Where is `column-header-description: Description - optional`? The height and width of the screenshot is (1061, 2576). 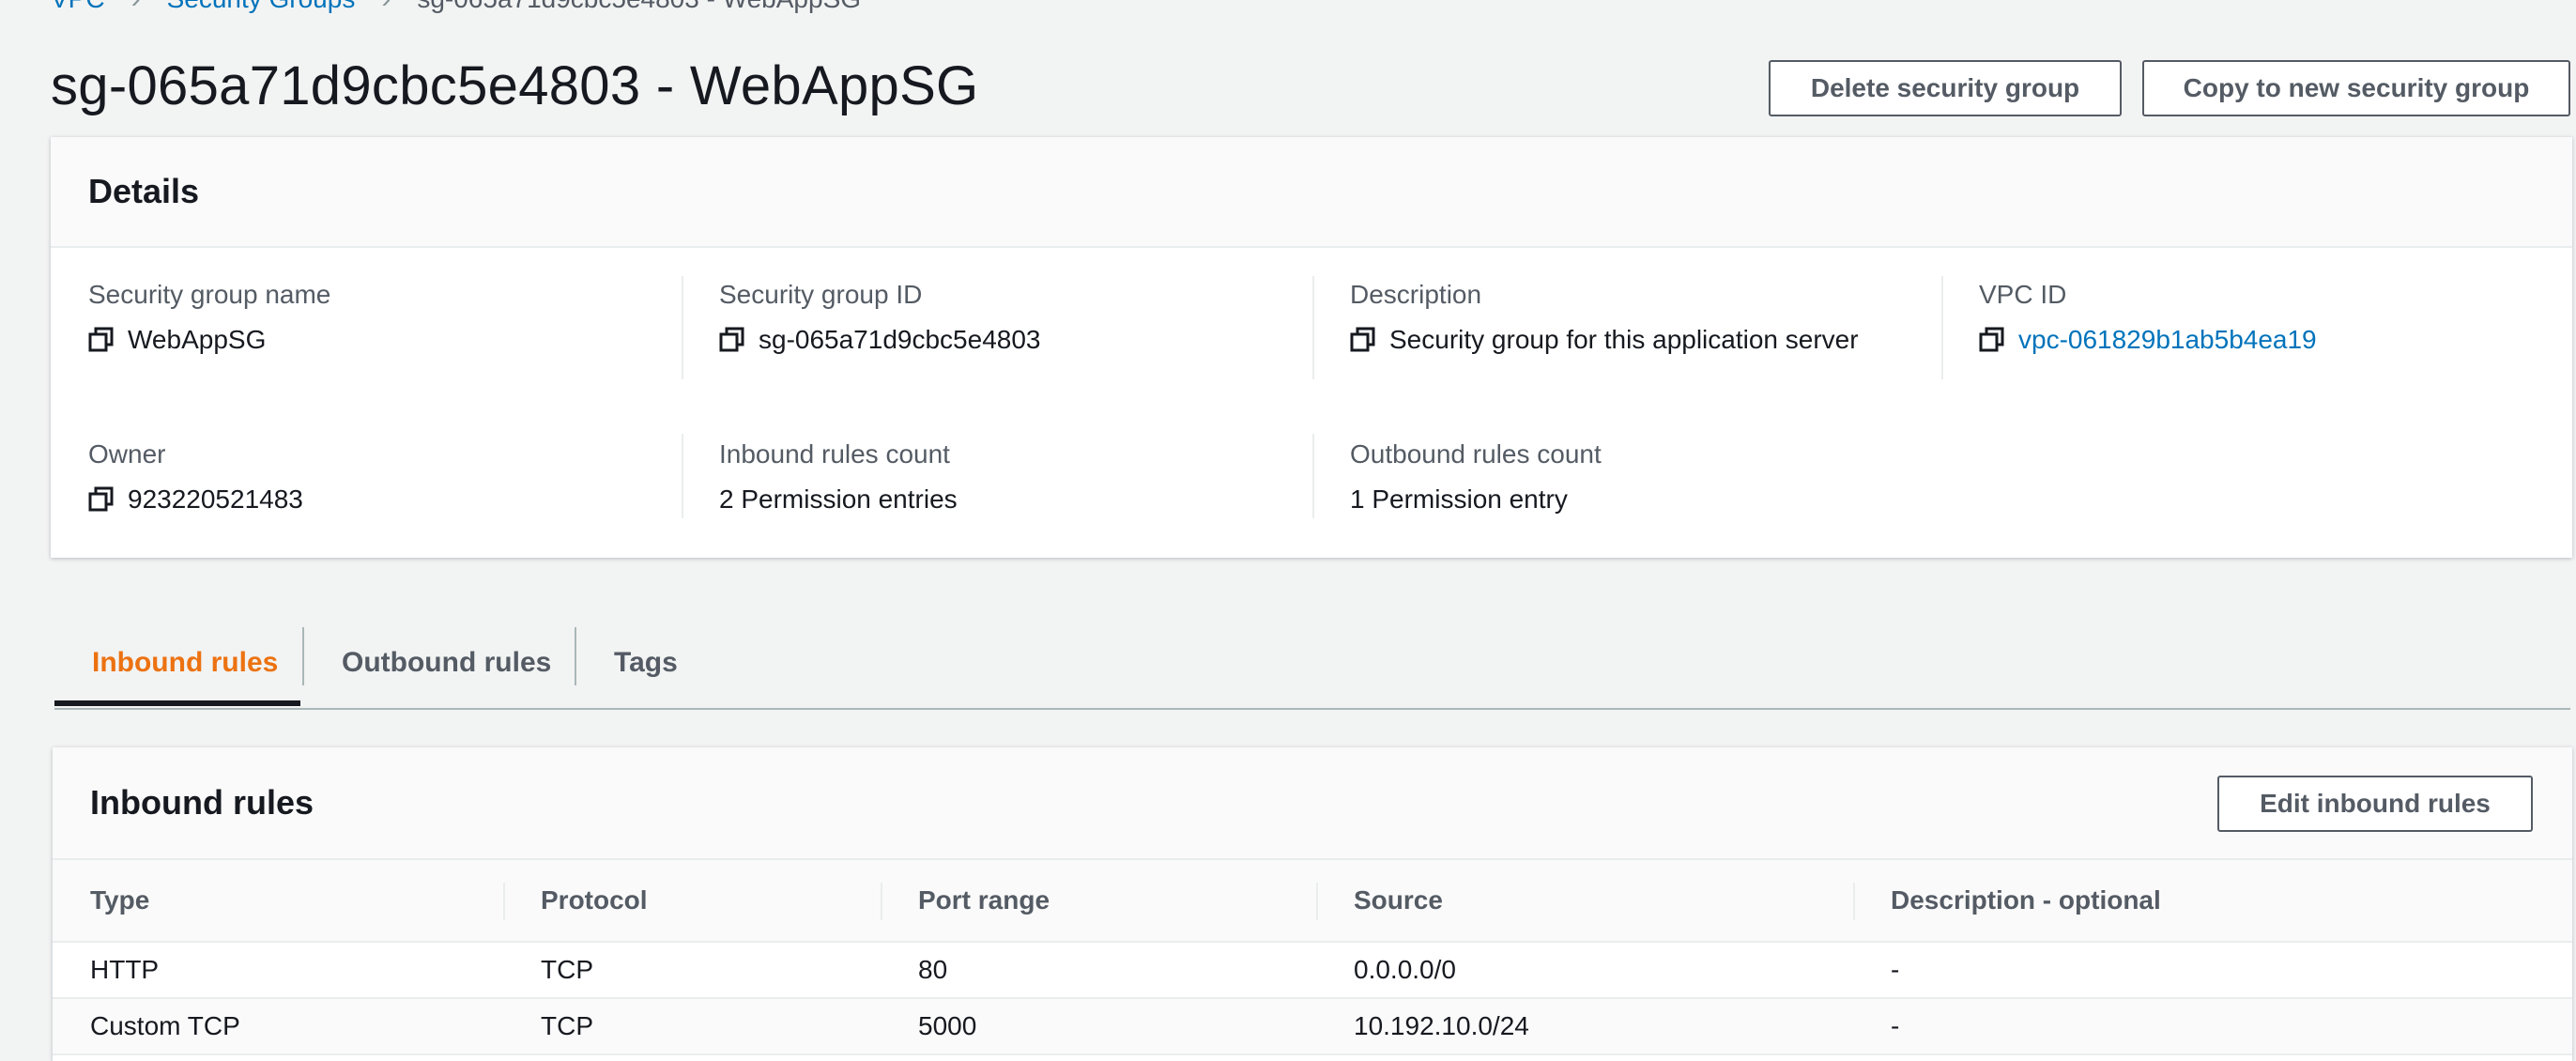
column-header-description: Description - optional is located at coordinates (2212, 901).